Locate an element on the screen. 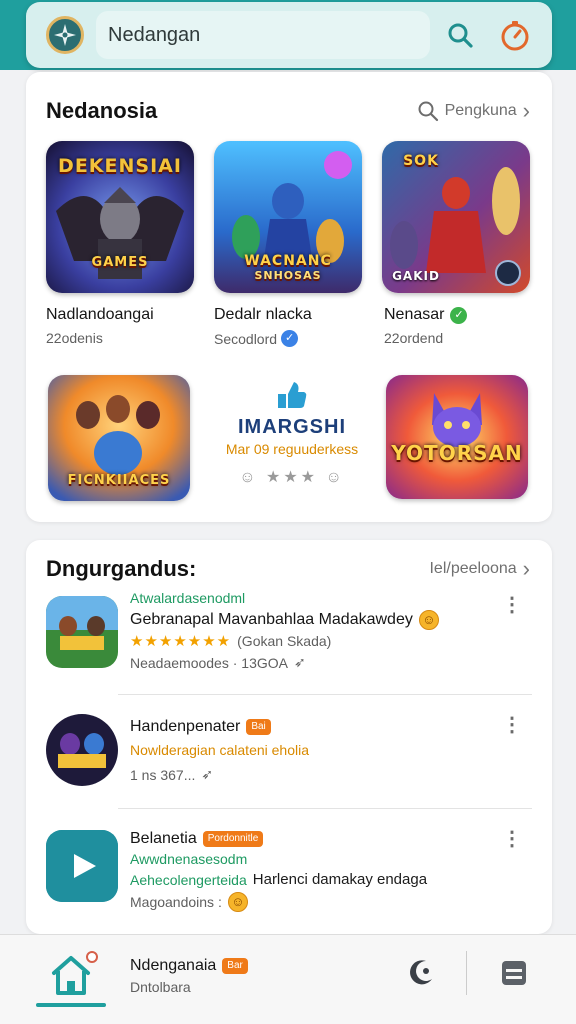 This screenshot has height=1024, width=576. list-item-3-tag: Pordonnitle is located at coordinates (233, 839).